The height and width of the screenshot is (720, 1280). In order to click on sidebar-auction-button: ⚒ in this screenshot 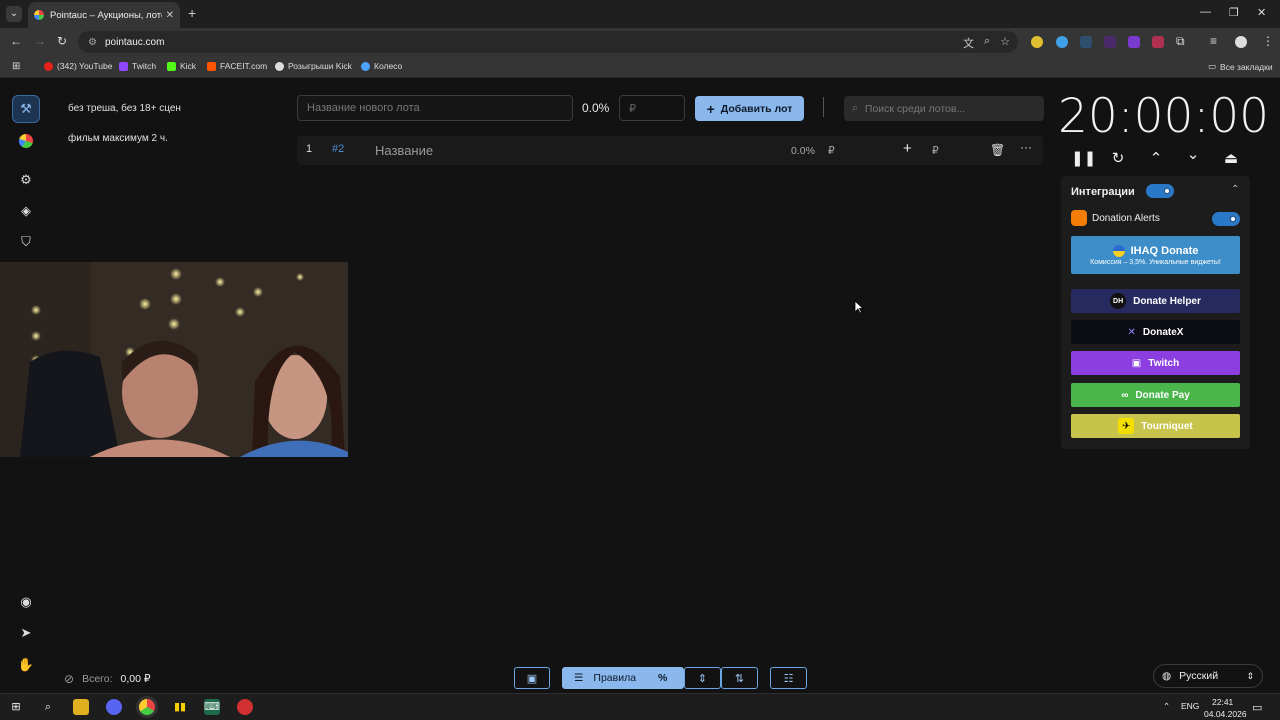, I will do `click(26, 109)`.